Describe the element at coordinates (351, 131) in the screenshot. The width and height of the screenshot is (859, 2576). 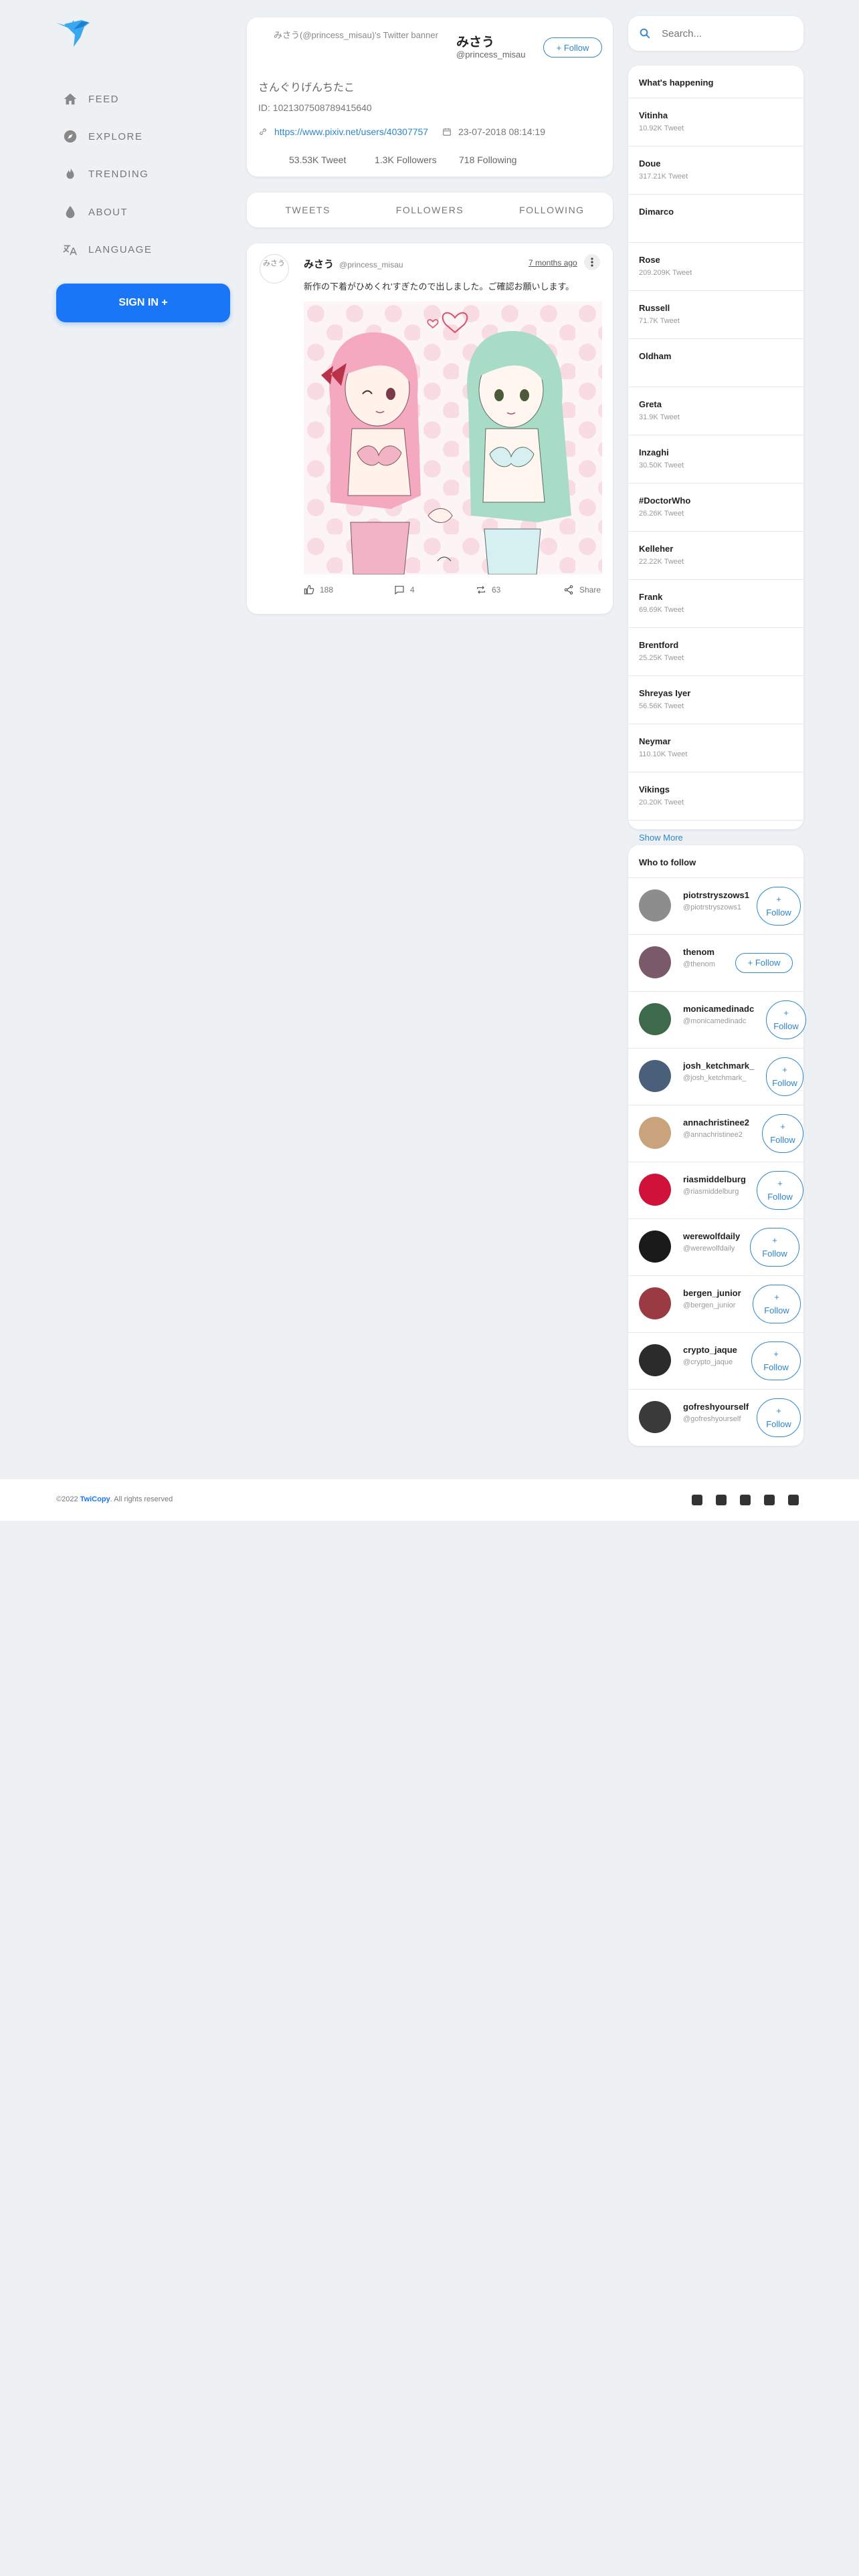
I see `profile-link: https://www.pixiv.net/users/40307757` at that location.